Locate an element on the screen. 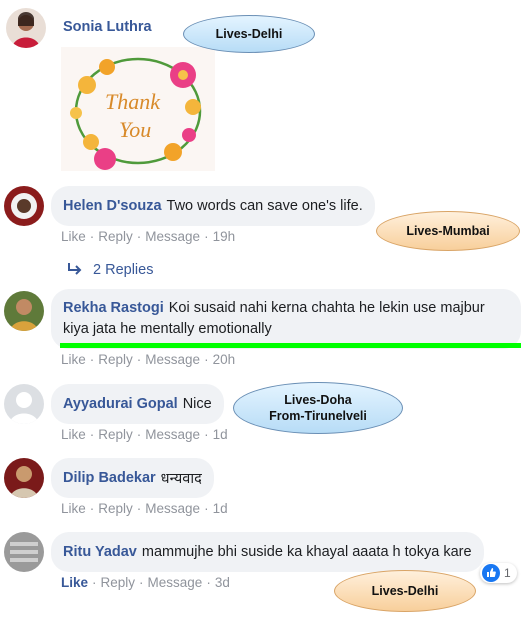 Image resolution: width=526 pixels, height=622 pixels. comment-author: Sonia Luthra is located at coordinates (107, 27).